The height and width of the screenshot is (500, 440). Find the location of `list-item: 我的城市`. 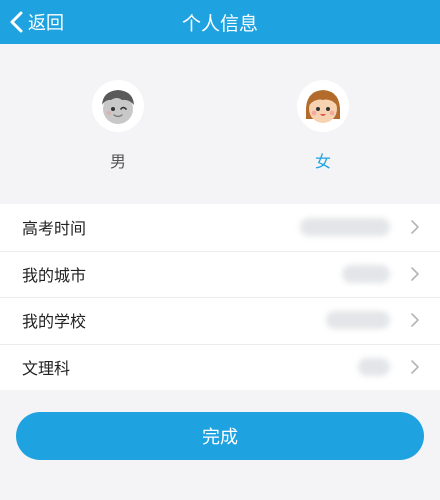

list-item: 我的城市 is located at coordinates (220, 274).